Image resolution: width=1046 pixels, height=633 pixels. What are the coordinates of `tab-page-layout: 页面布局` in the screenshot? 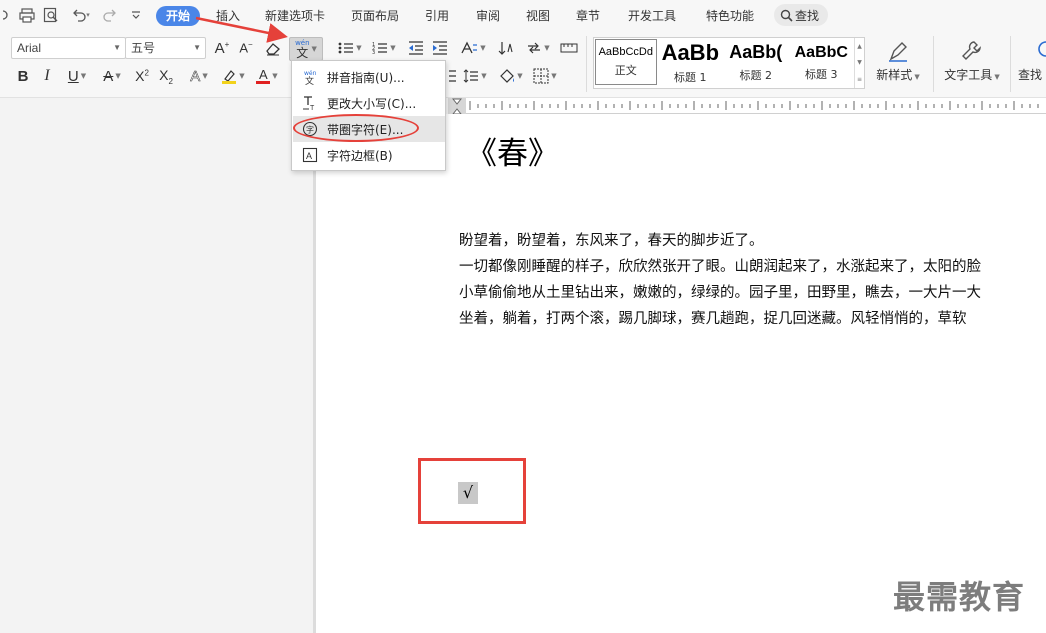 It's located at (375, 16).